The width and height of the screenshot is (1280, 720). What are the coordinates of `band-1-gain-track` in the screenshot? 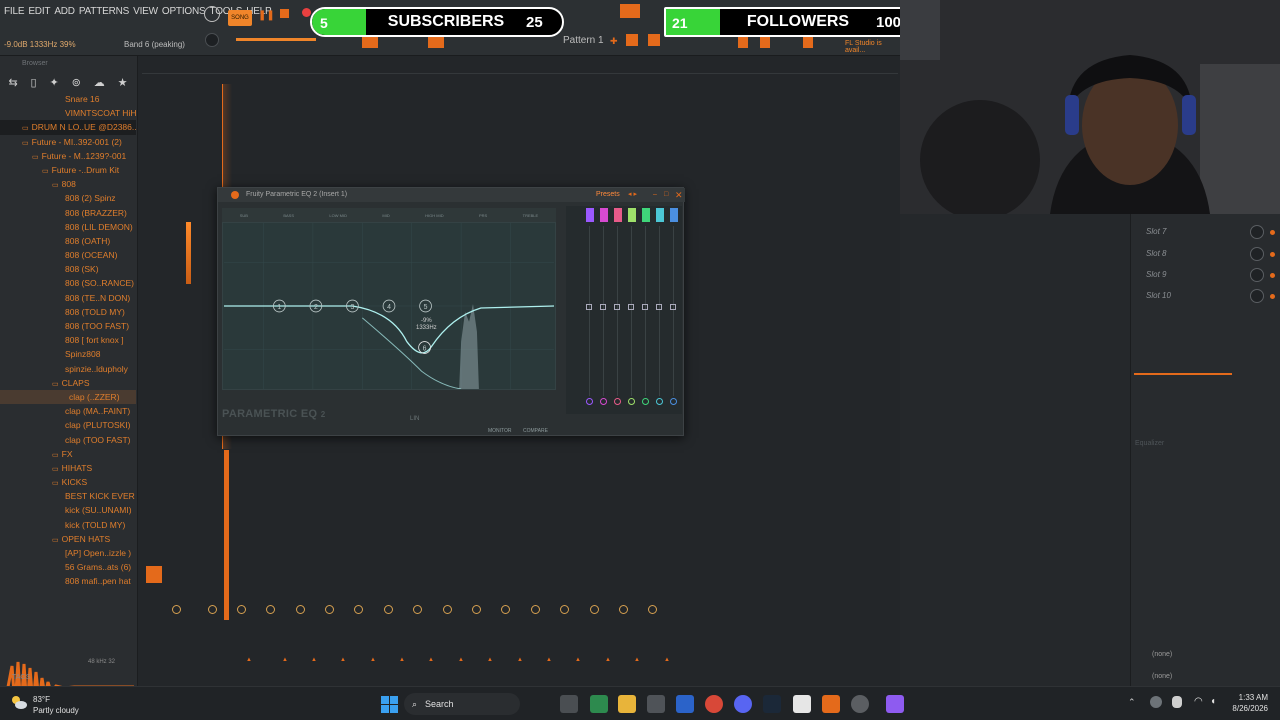 It's located at (589, 311).